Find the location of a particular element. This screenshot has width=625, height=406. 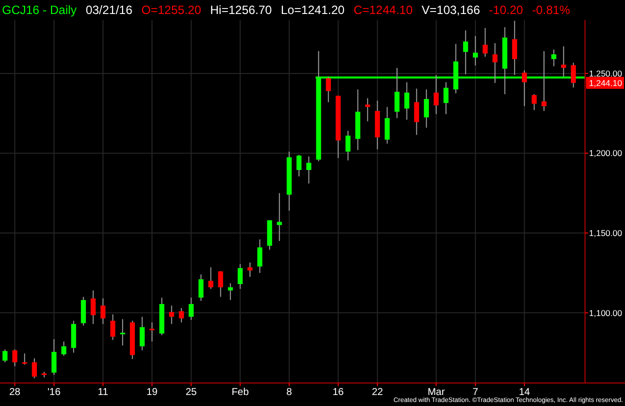

date-axis-label: 28 is located at coordinates (14, 391).